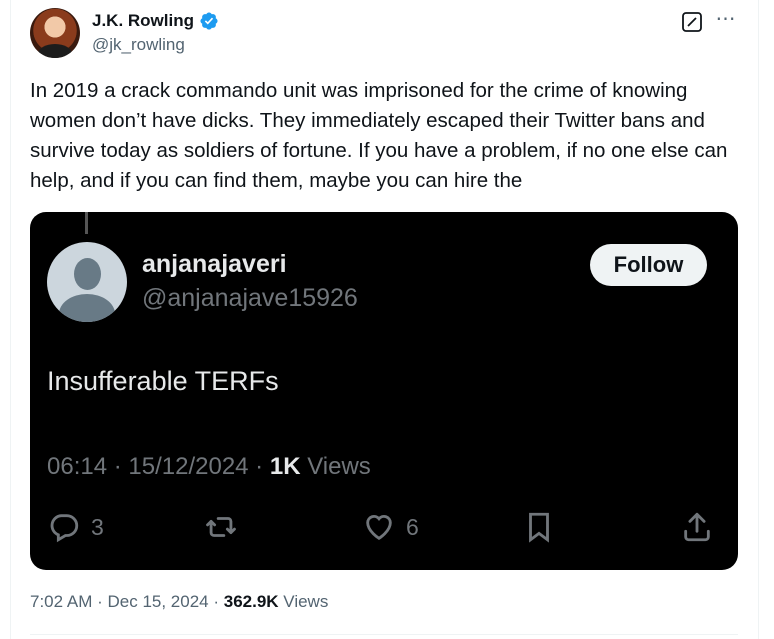  Describe the element at coordinates (758, 319) in the screenshot. I see `timeline-border-right` at that location.